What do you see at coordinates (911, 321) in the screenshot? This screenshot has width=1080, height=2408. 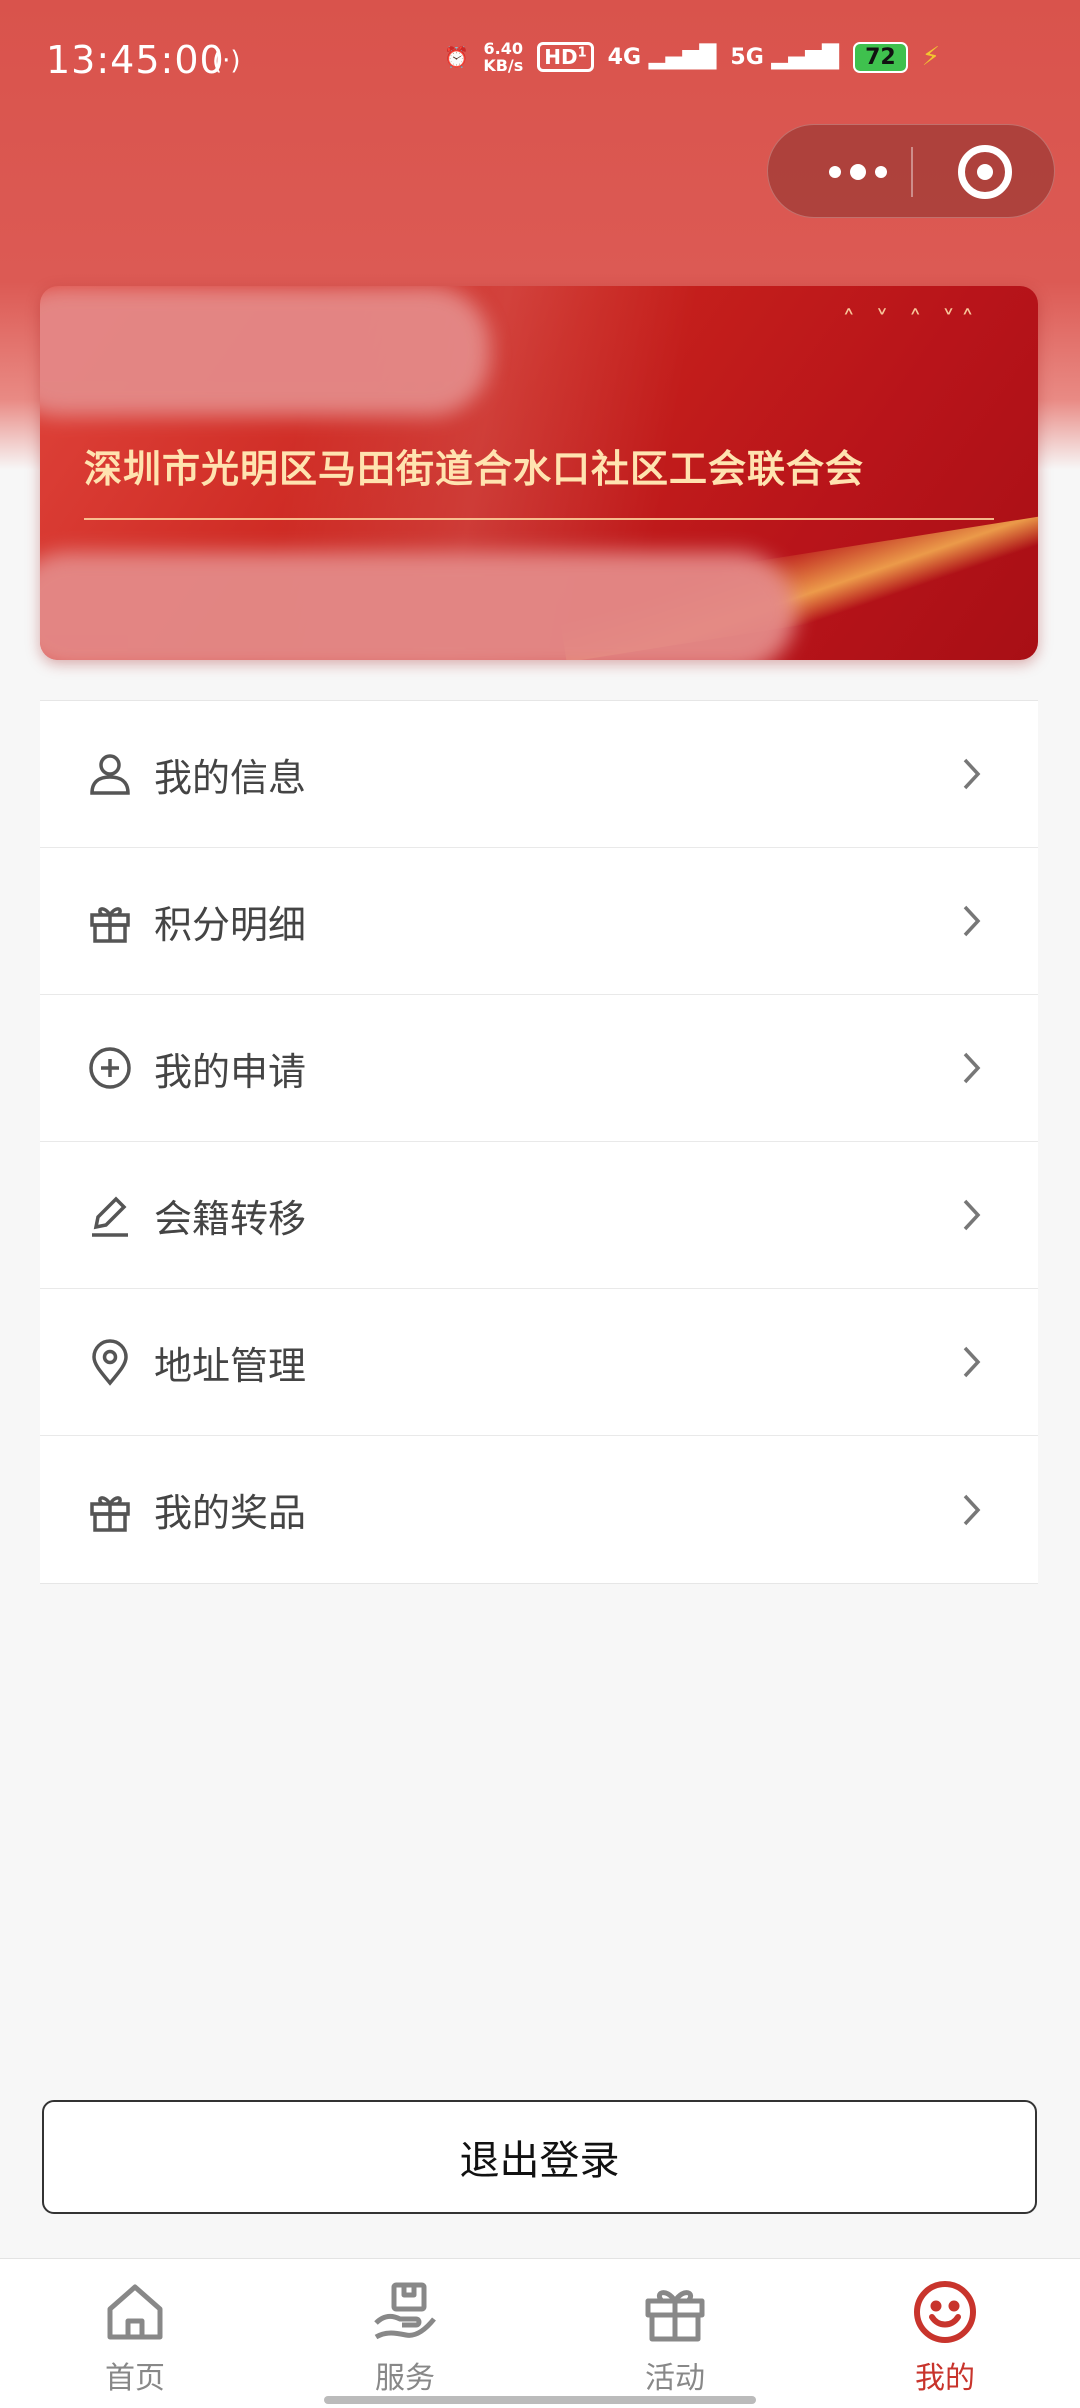 I see `doves-decoration: ˄ ˅ ˄ ˅˄` at bounding box center [911, 321].